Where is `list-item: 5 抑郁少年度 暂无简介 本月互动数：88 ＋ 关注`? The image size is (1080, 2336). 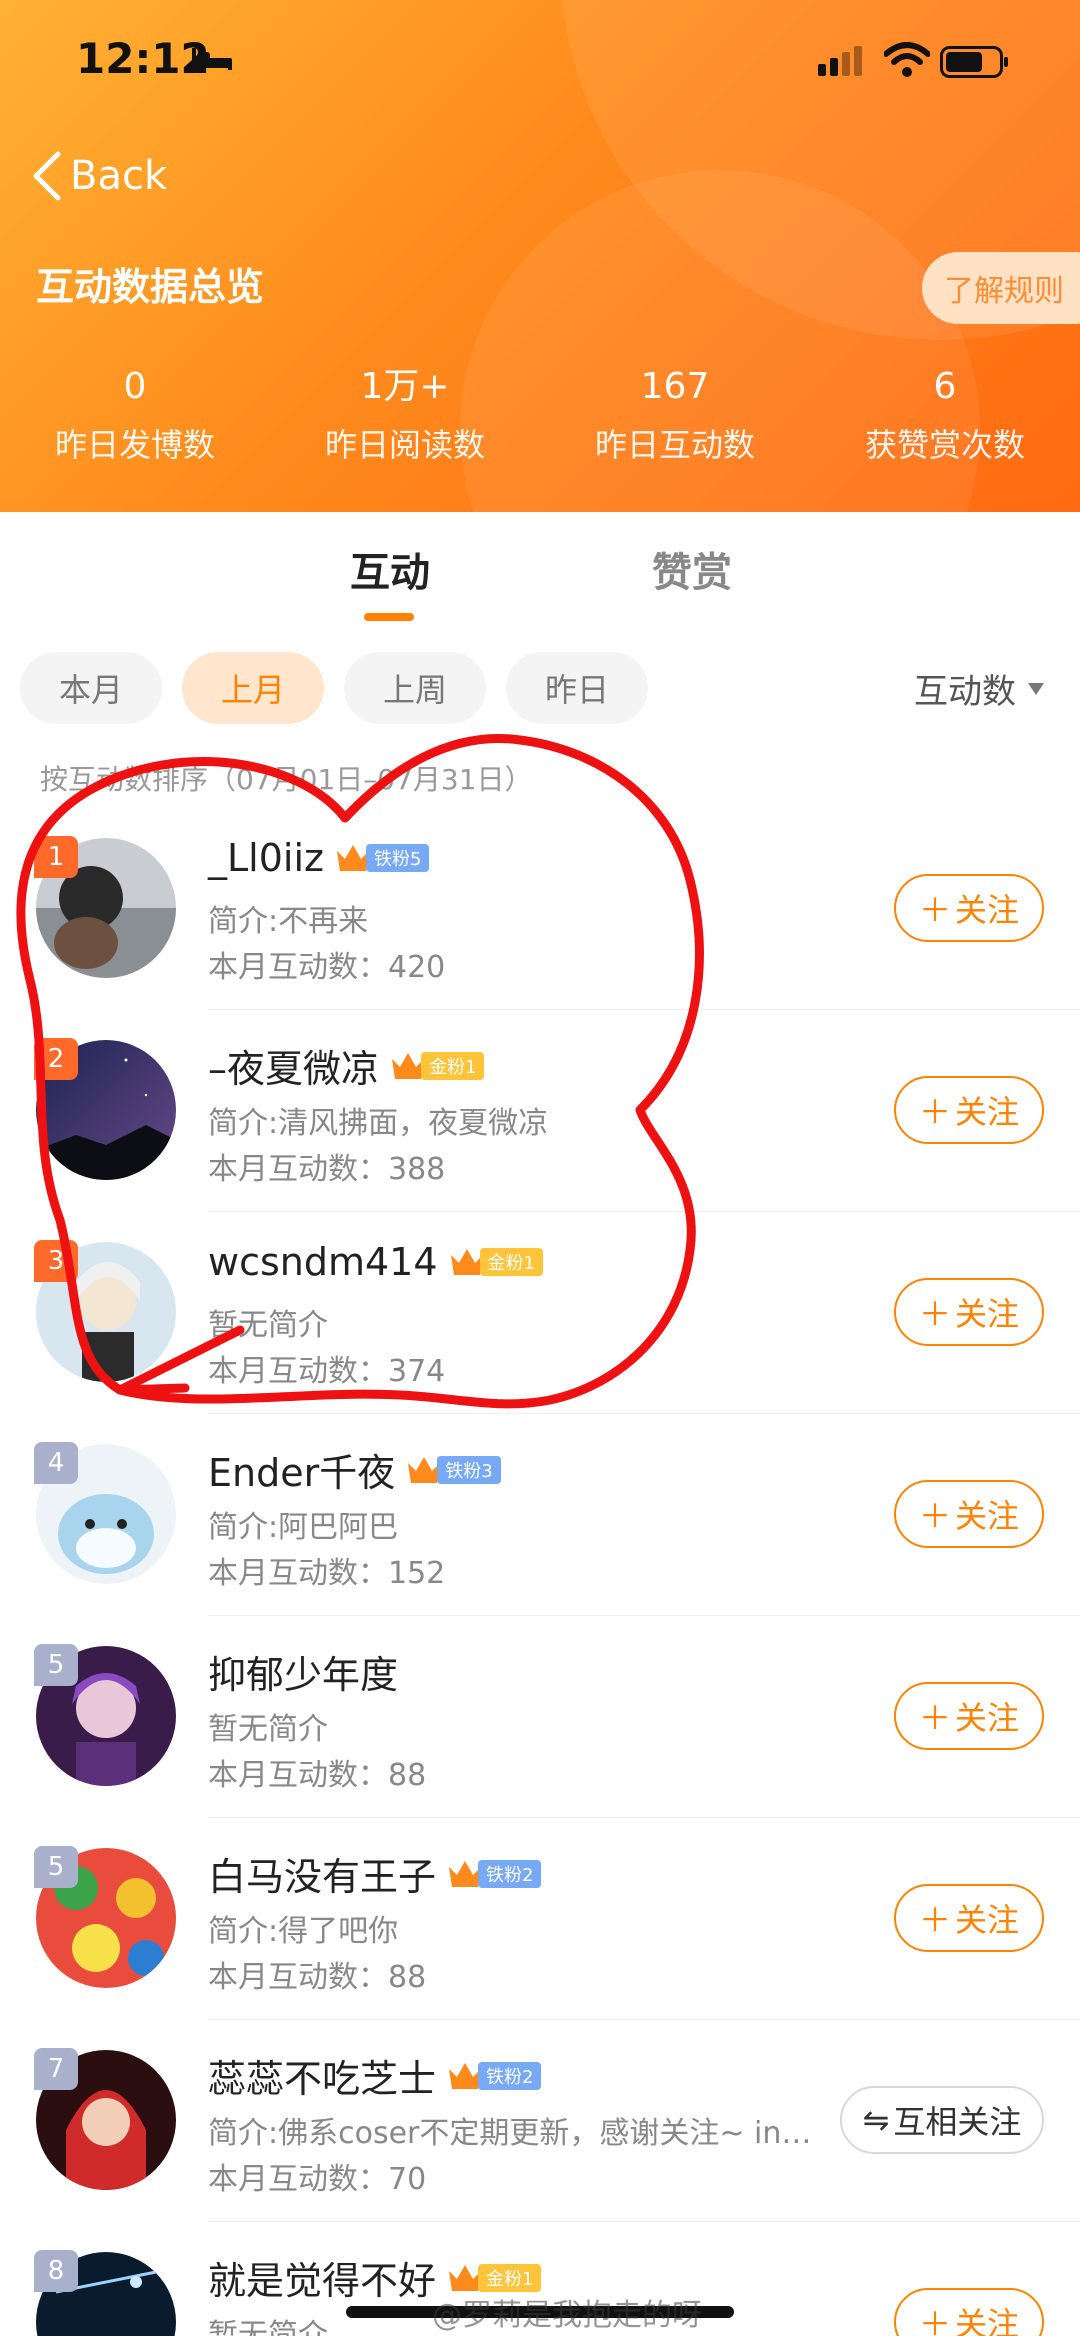
list-item: 5 抑郁少年度 暂无简介 本月互动数：88 ＋ 关注 is located at coordinates (540, 1717).